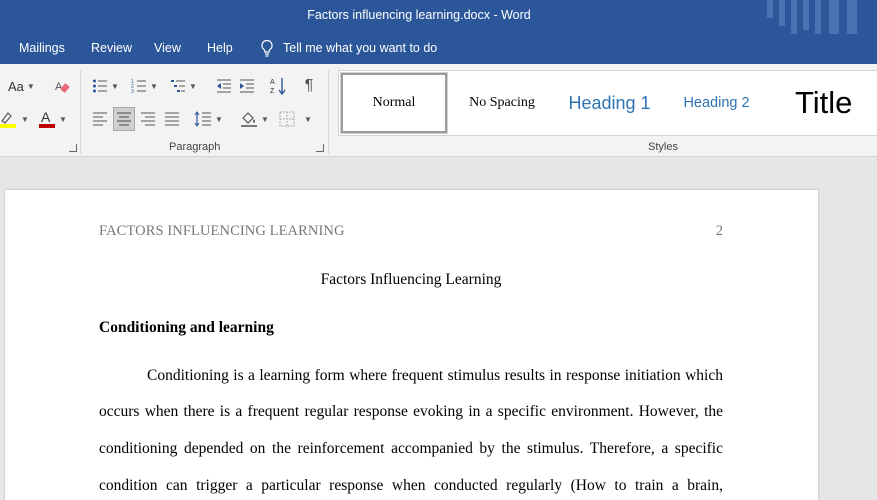  Describe the element at coordinates (16, 86) in the screenshot. I see `change-case-label: Aa` at that location.